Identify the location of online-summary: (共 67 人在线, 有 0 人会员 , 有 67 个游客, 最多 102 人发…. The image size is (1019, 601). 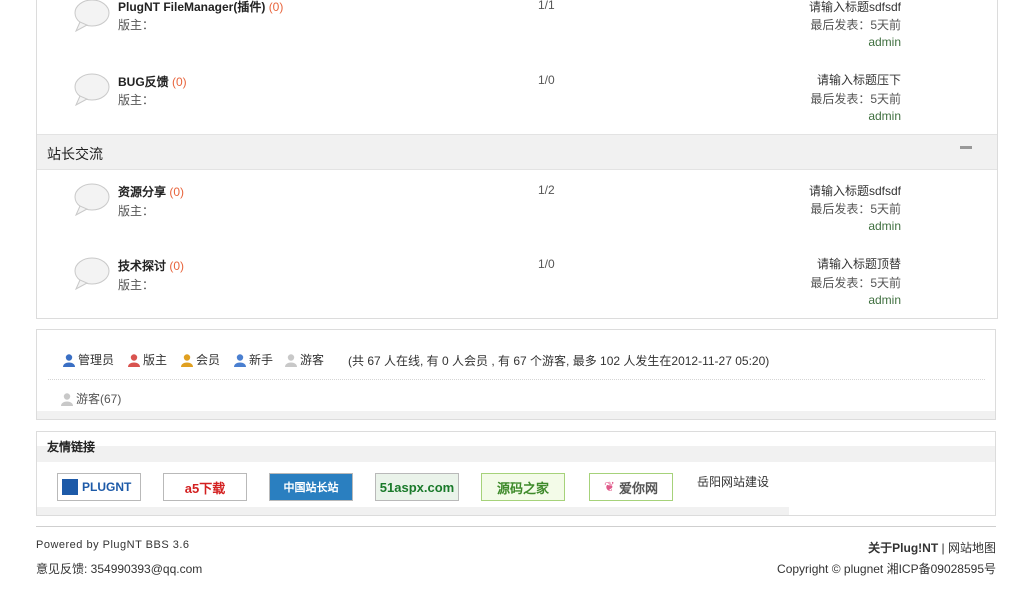
(559, 361).